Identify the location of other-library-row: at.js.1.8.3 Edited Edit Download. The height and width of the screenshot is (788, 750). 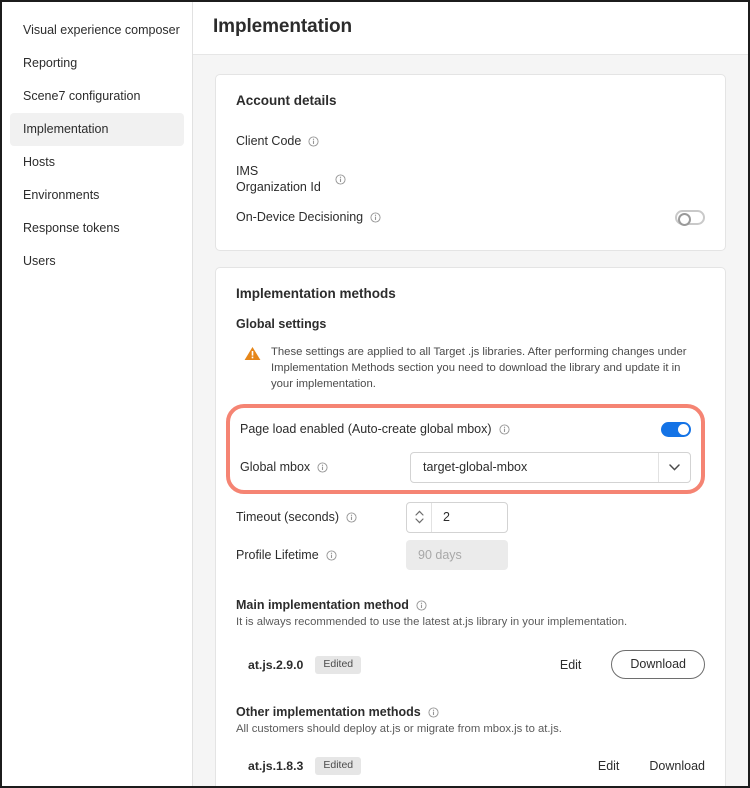
(470, 766).